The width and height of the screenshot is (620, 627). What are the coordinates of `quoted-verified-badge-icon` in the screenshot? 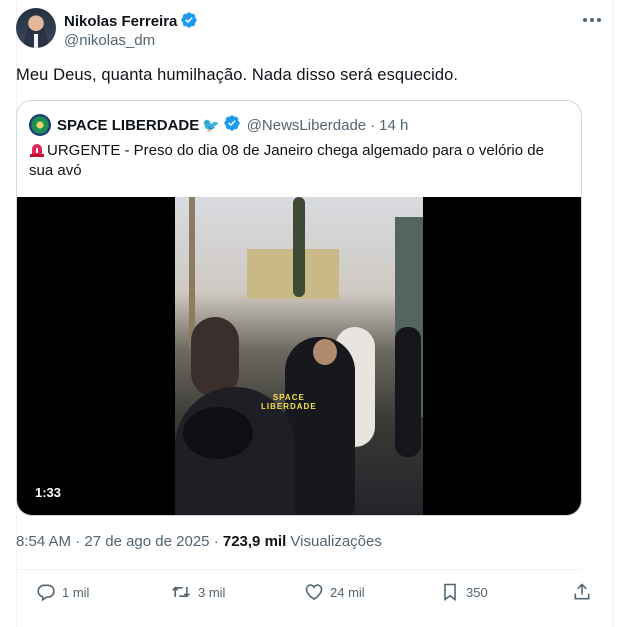 It's located at (232, 125).